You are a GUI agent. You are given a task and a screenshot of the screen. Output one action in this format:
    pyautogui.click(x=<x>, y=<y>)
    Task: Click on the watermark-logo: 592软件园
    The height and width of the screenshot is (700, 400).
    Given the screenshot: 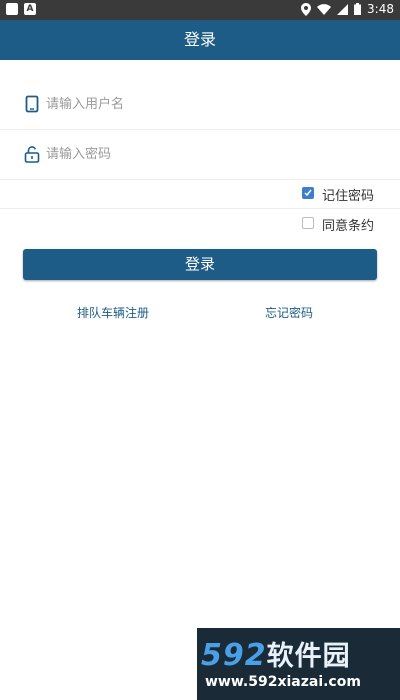 What is the action you would take?
    pyautogui.click(x=276, y=653)
    